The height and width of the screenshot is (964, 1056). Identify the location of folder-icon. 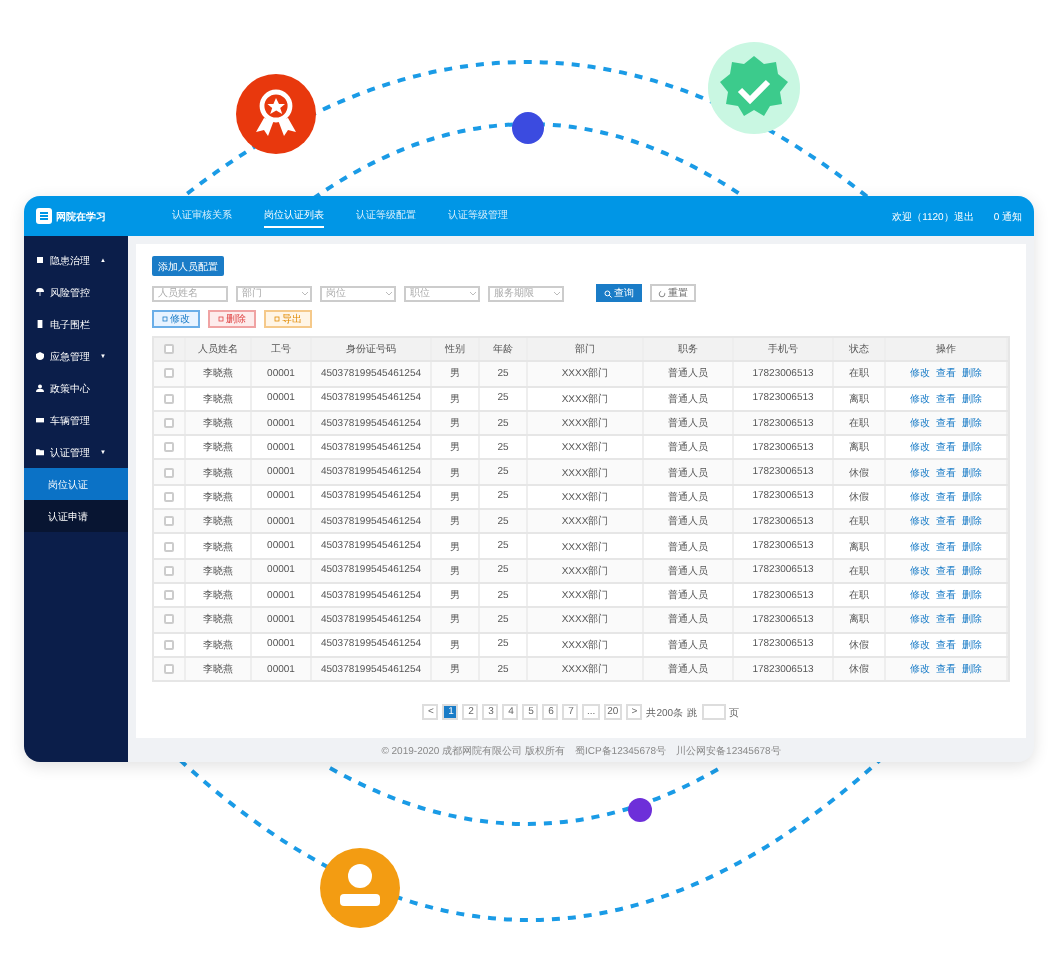
(40, 452).